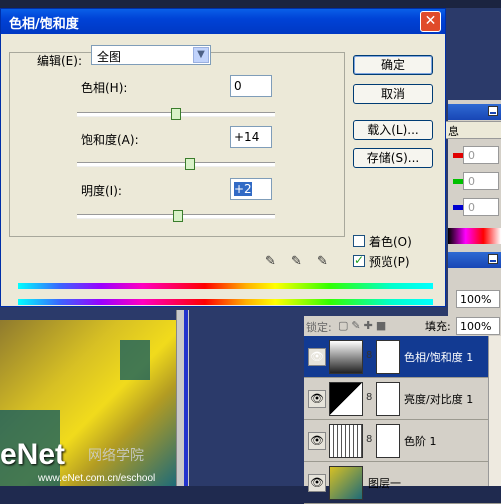  I want to click on watermark-logo: eNet, so click(33, 454).